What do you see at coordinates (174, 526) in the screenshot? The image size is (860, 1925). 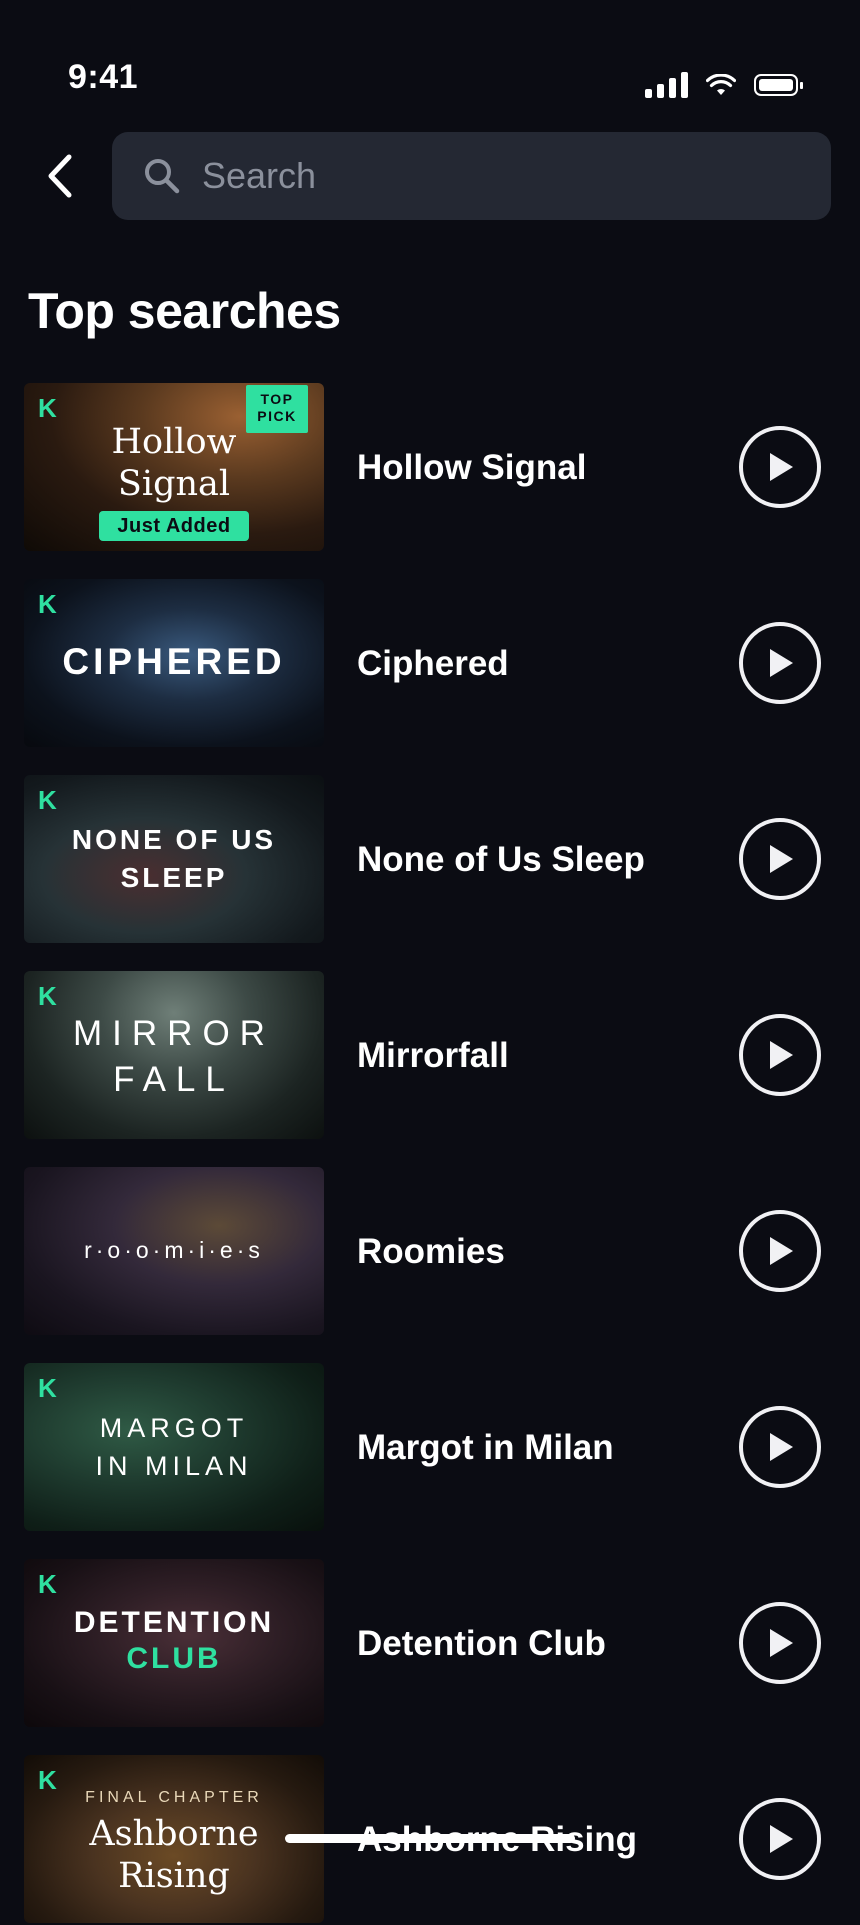 I see `just-added-badge: Just Added` at bounding box center [174, 526].